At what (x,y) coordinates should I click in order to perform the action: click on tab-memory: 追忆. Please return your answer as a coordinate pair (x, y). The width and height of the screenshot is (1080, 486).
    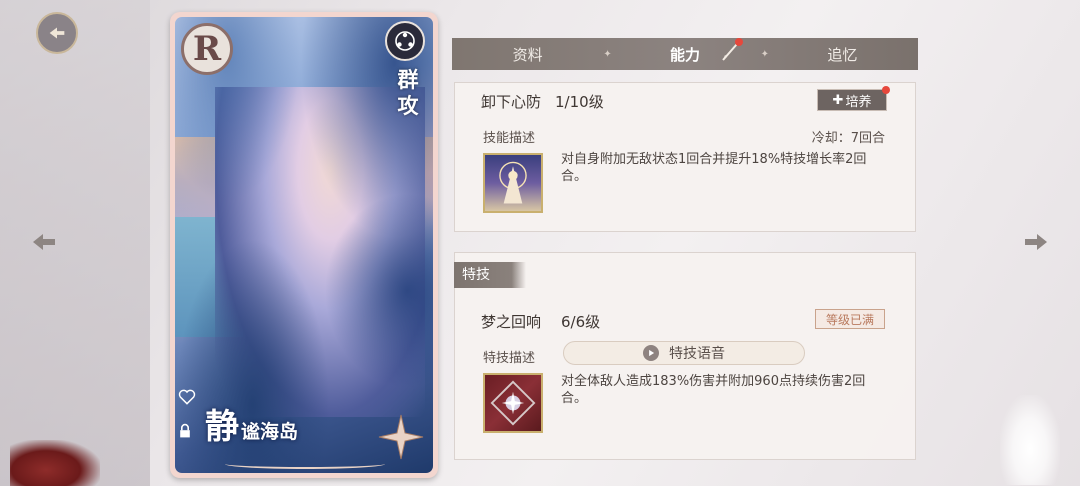
    Looking at the image, I should click on (842, 54).